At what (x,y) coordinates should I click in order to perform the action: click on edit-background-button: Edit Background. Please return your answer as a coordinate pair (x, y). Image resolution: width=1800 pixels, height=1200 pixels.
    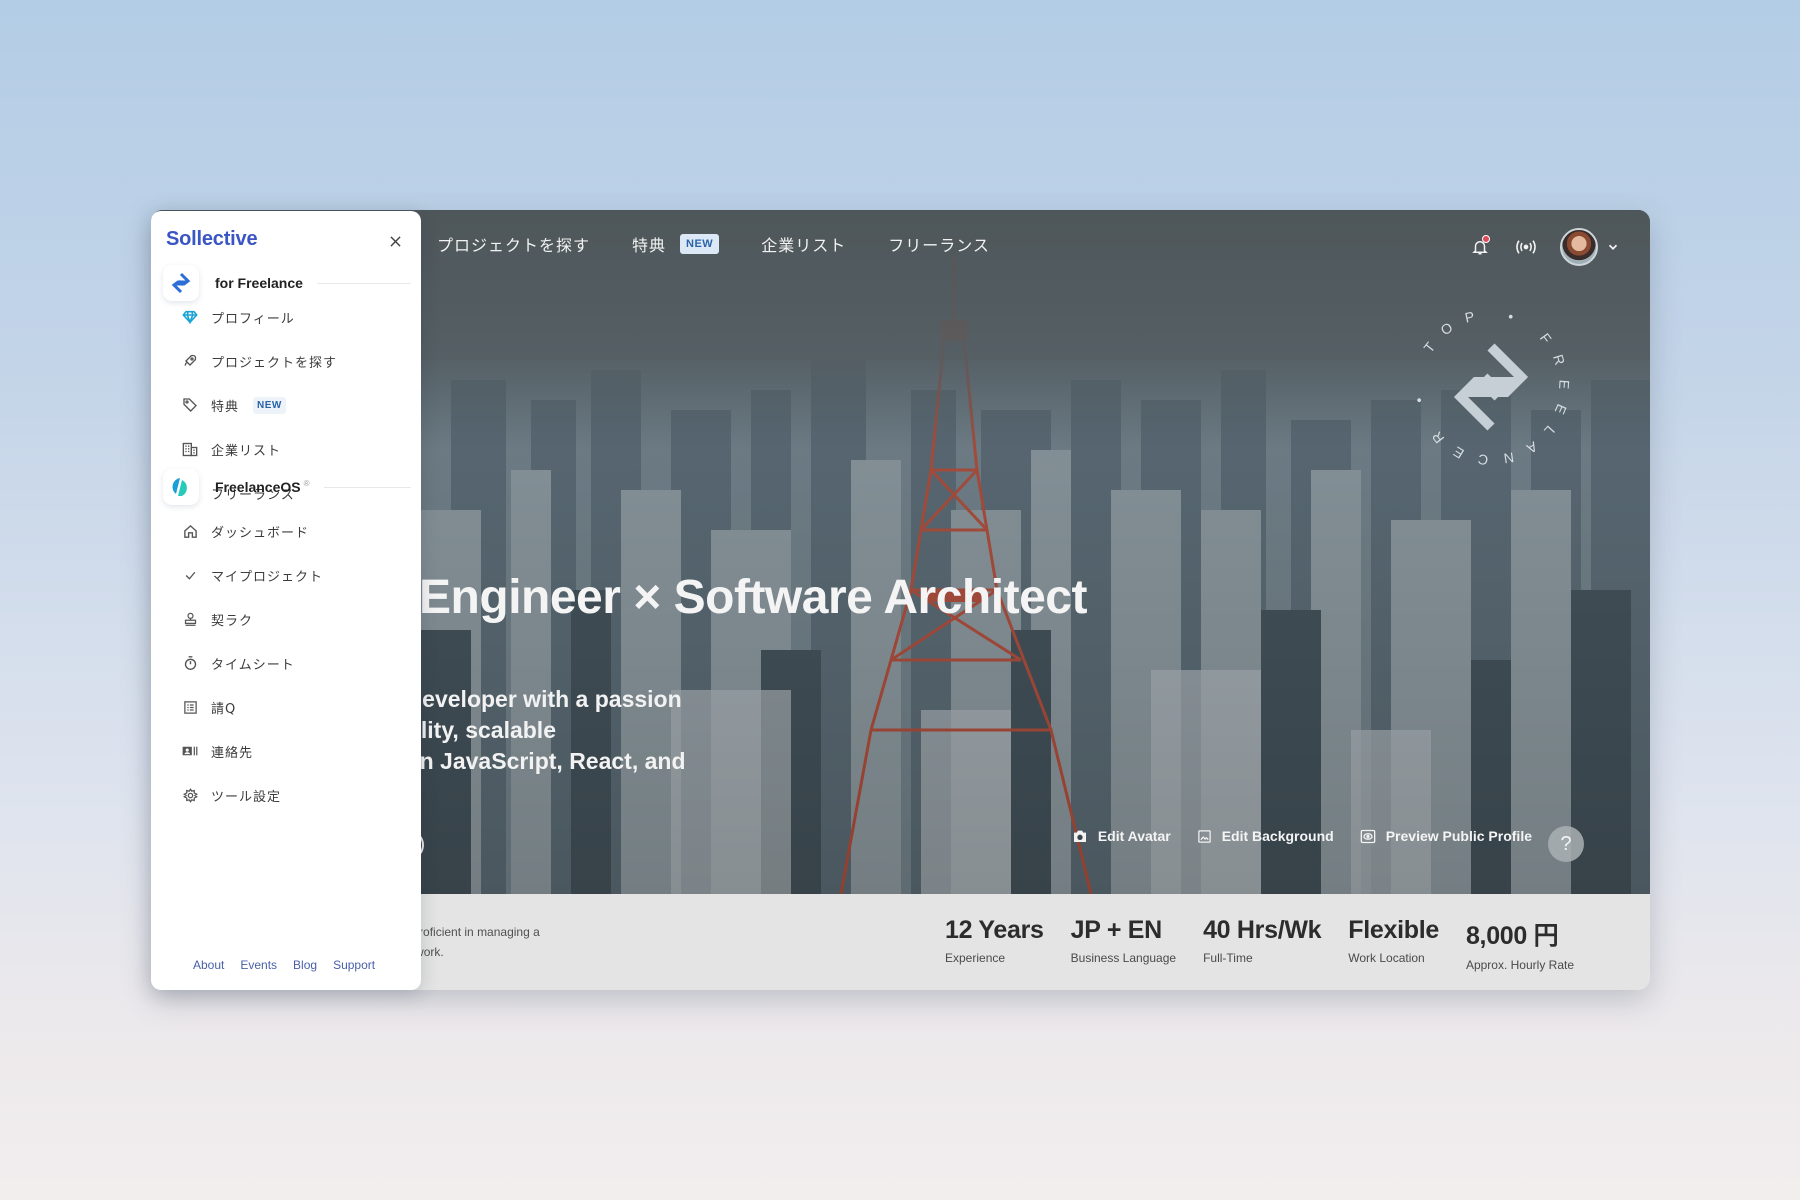
    Looking at the image, I should click on (1265, 836).